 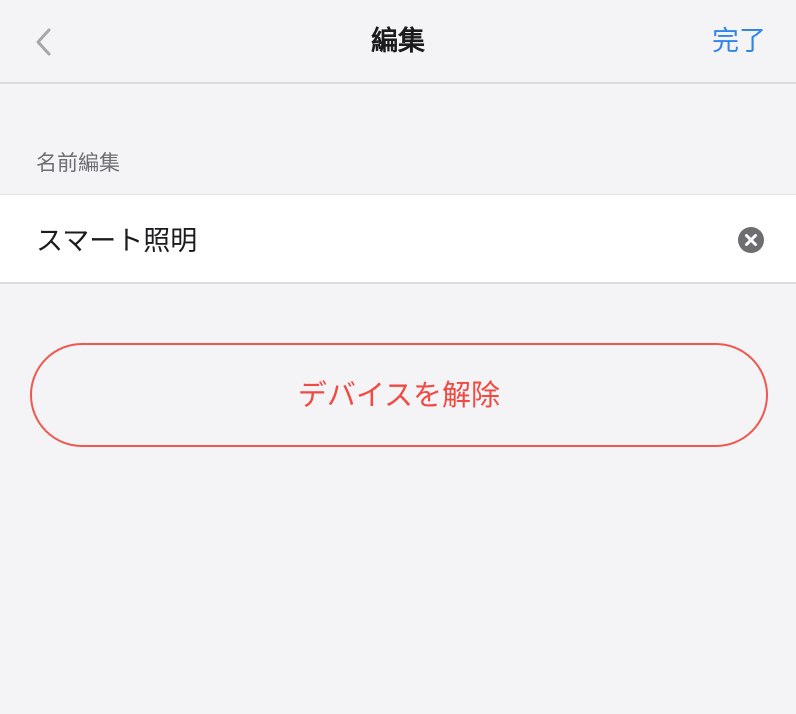 I want to click on name-edit-row, so click(x=398, y=239).